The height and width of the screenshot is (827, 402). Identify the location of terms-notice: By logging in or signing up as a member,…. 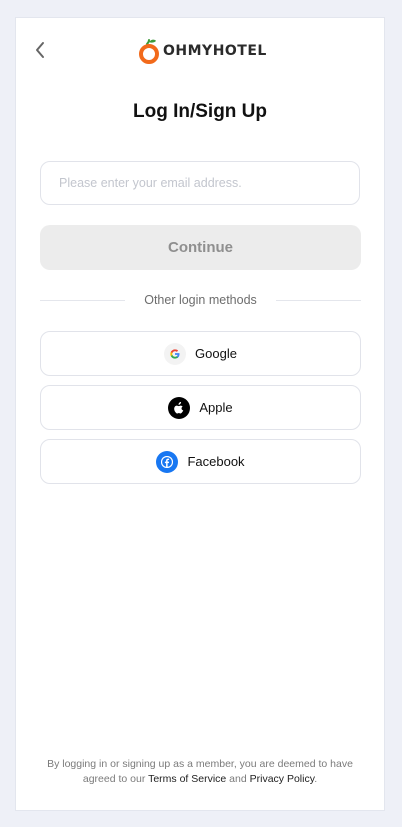
(200, 772).